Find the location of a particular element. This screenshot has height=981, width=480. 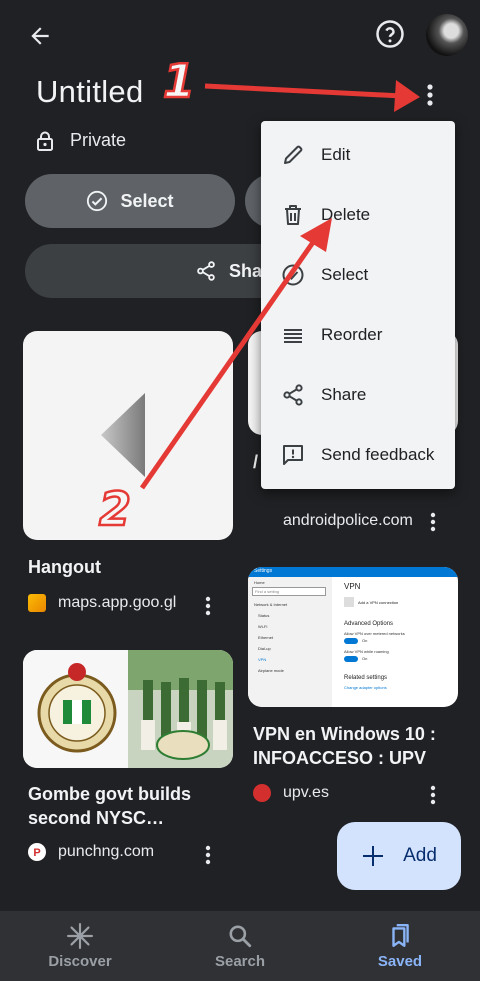

annotation-step-1: 1 is located at coordinates (179, 81).